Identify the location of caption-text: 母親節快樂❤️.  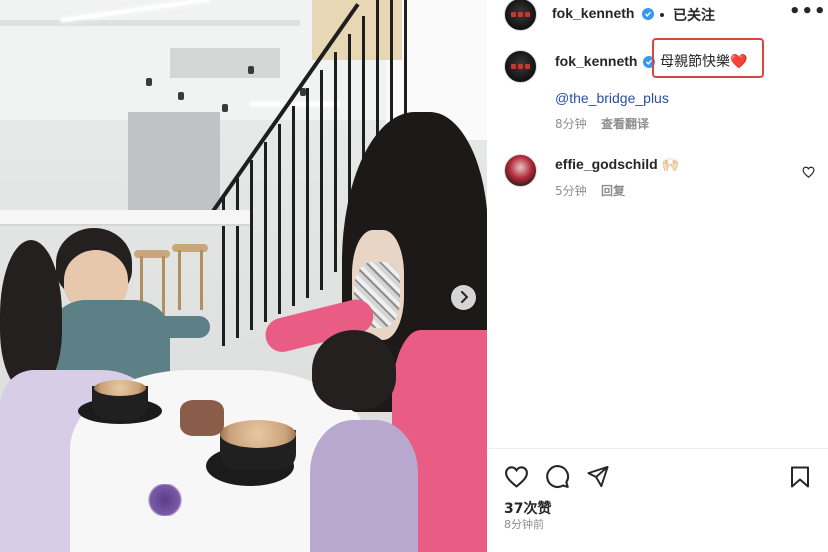
(703, 61).